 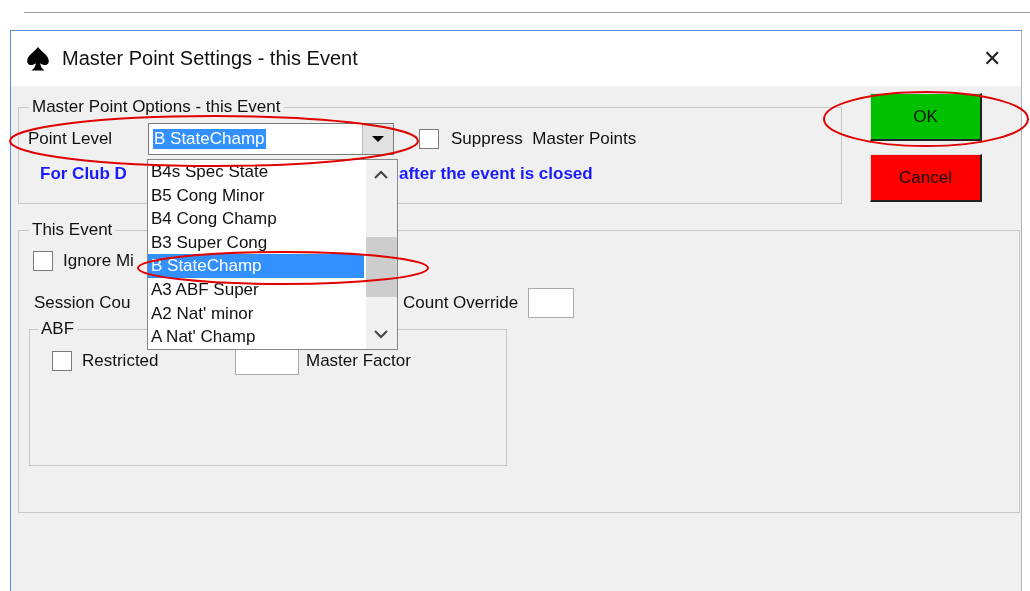 I want to click on dropdown-value: B StateChamp, so click(x=209, y=139).